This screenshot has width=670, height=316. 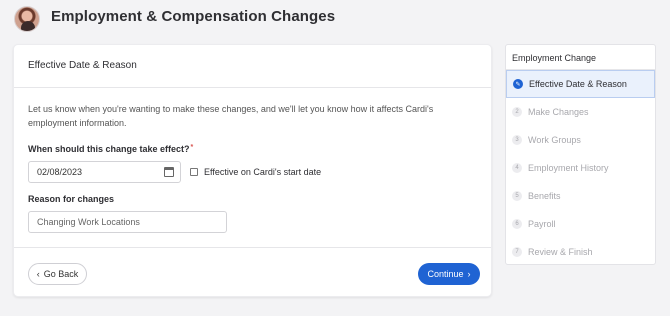 What do you see at coordinates (568, 168) in the screenshot?
I see `step-label: Employment History` at bounding box center [568, 168].